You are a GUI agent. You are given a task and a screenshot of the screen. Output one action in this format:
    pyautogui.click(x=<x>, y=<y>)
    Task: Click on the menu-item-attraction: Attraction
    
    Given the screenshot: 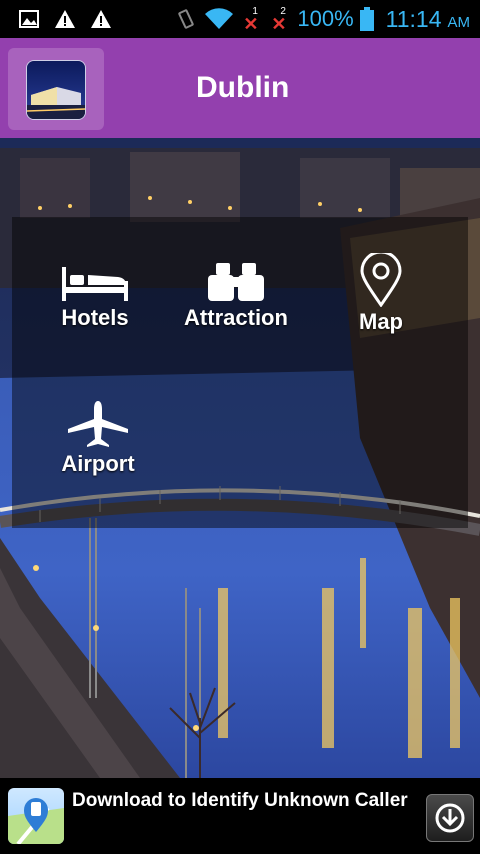 What is the action you would take?
    pyautogui.click(x=236, y=296)
    